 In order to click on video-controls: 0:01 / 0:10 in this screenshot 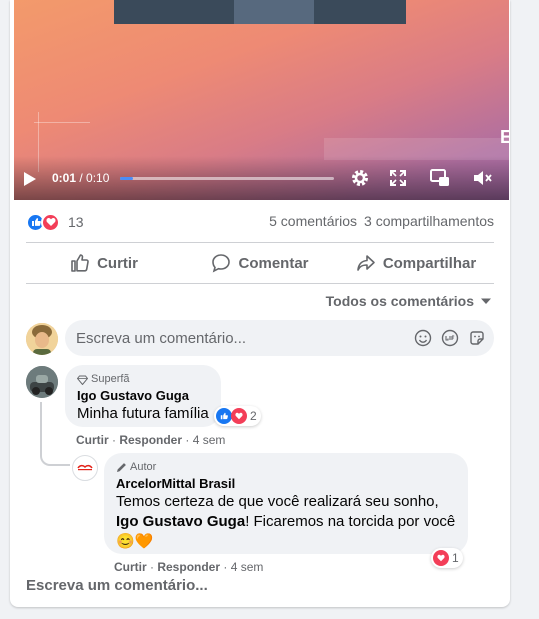, I will do `click(261, 178)`.